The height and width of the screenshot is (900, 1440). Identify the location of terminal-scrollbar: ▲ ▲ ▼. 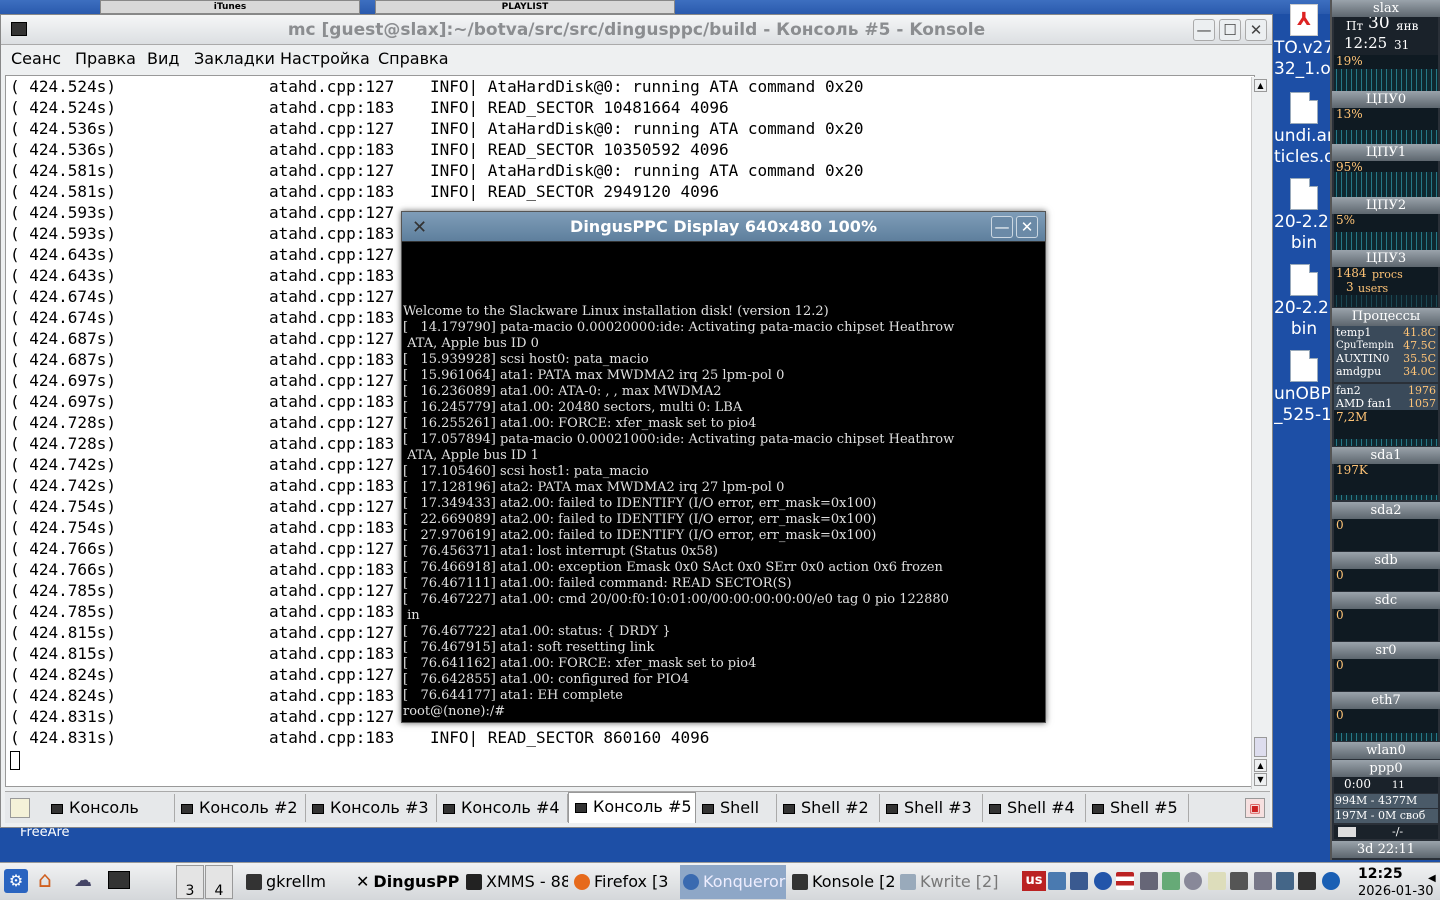
(1260, 433).